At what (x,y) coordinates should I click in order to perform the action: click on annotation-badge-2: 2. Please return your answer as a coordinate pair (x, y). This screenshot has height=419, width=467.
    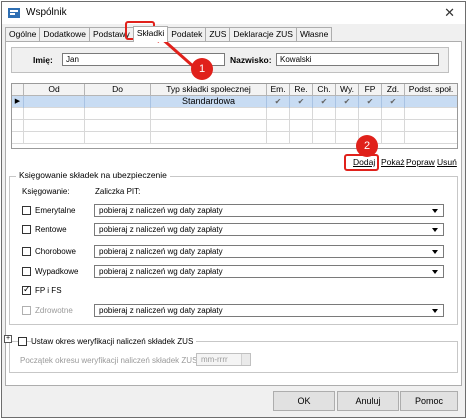
    Looking at the image, I should click on (367, 146).